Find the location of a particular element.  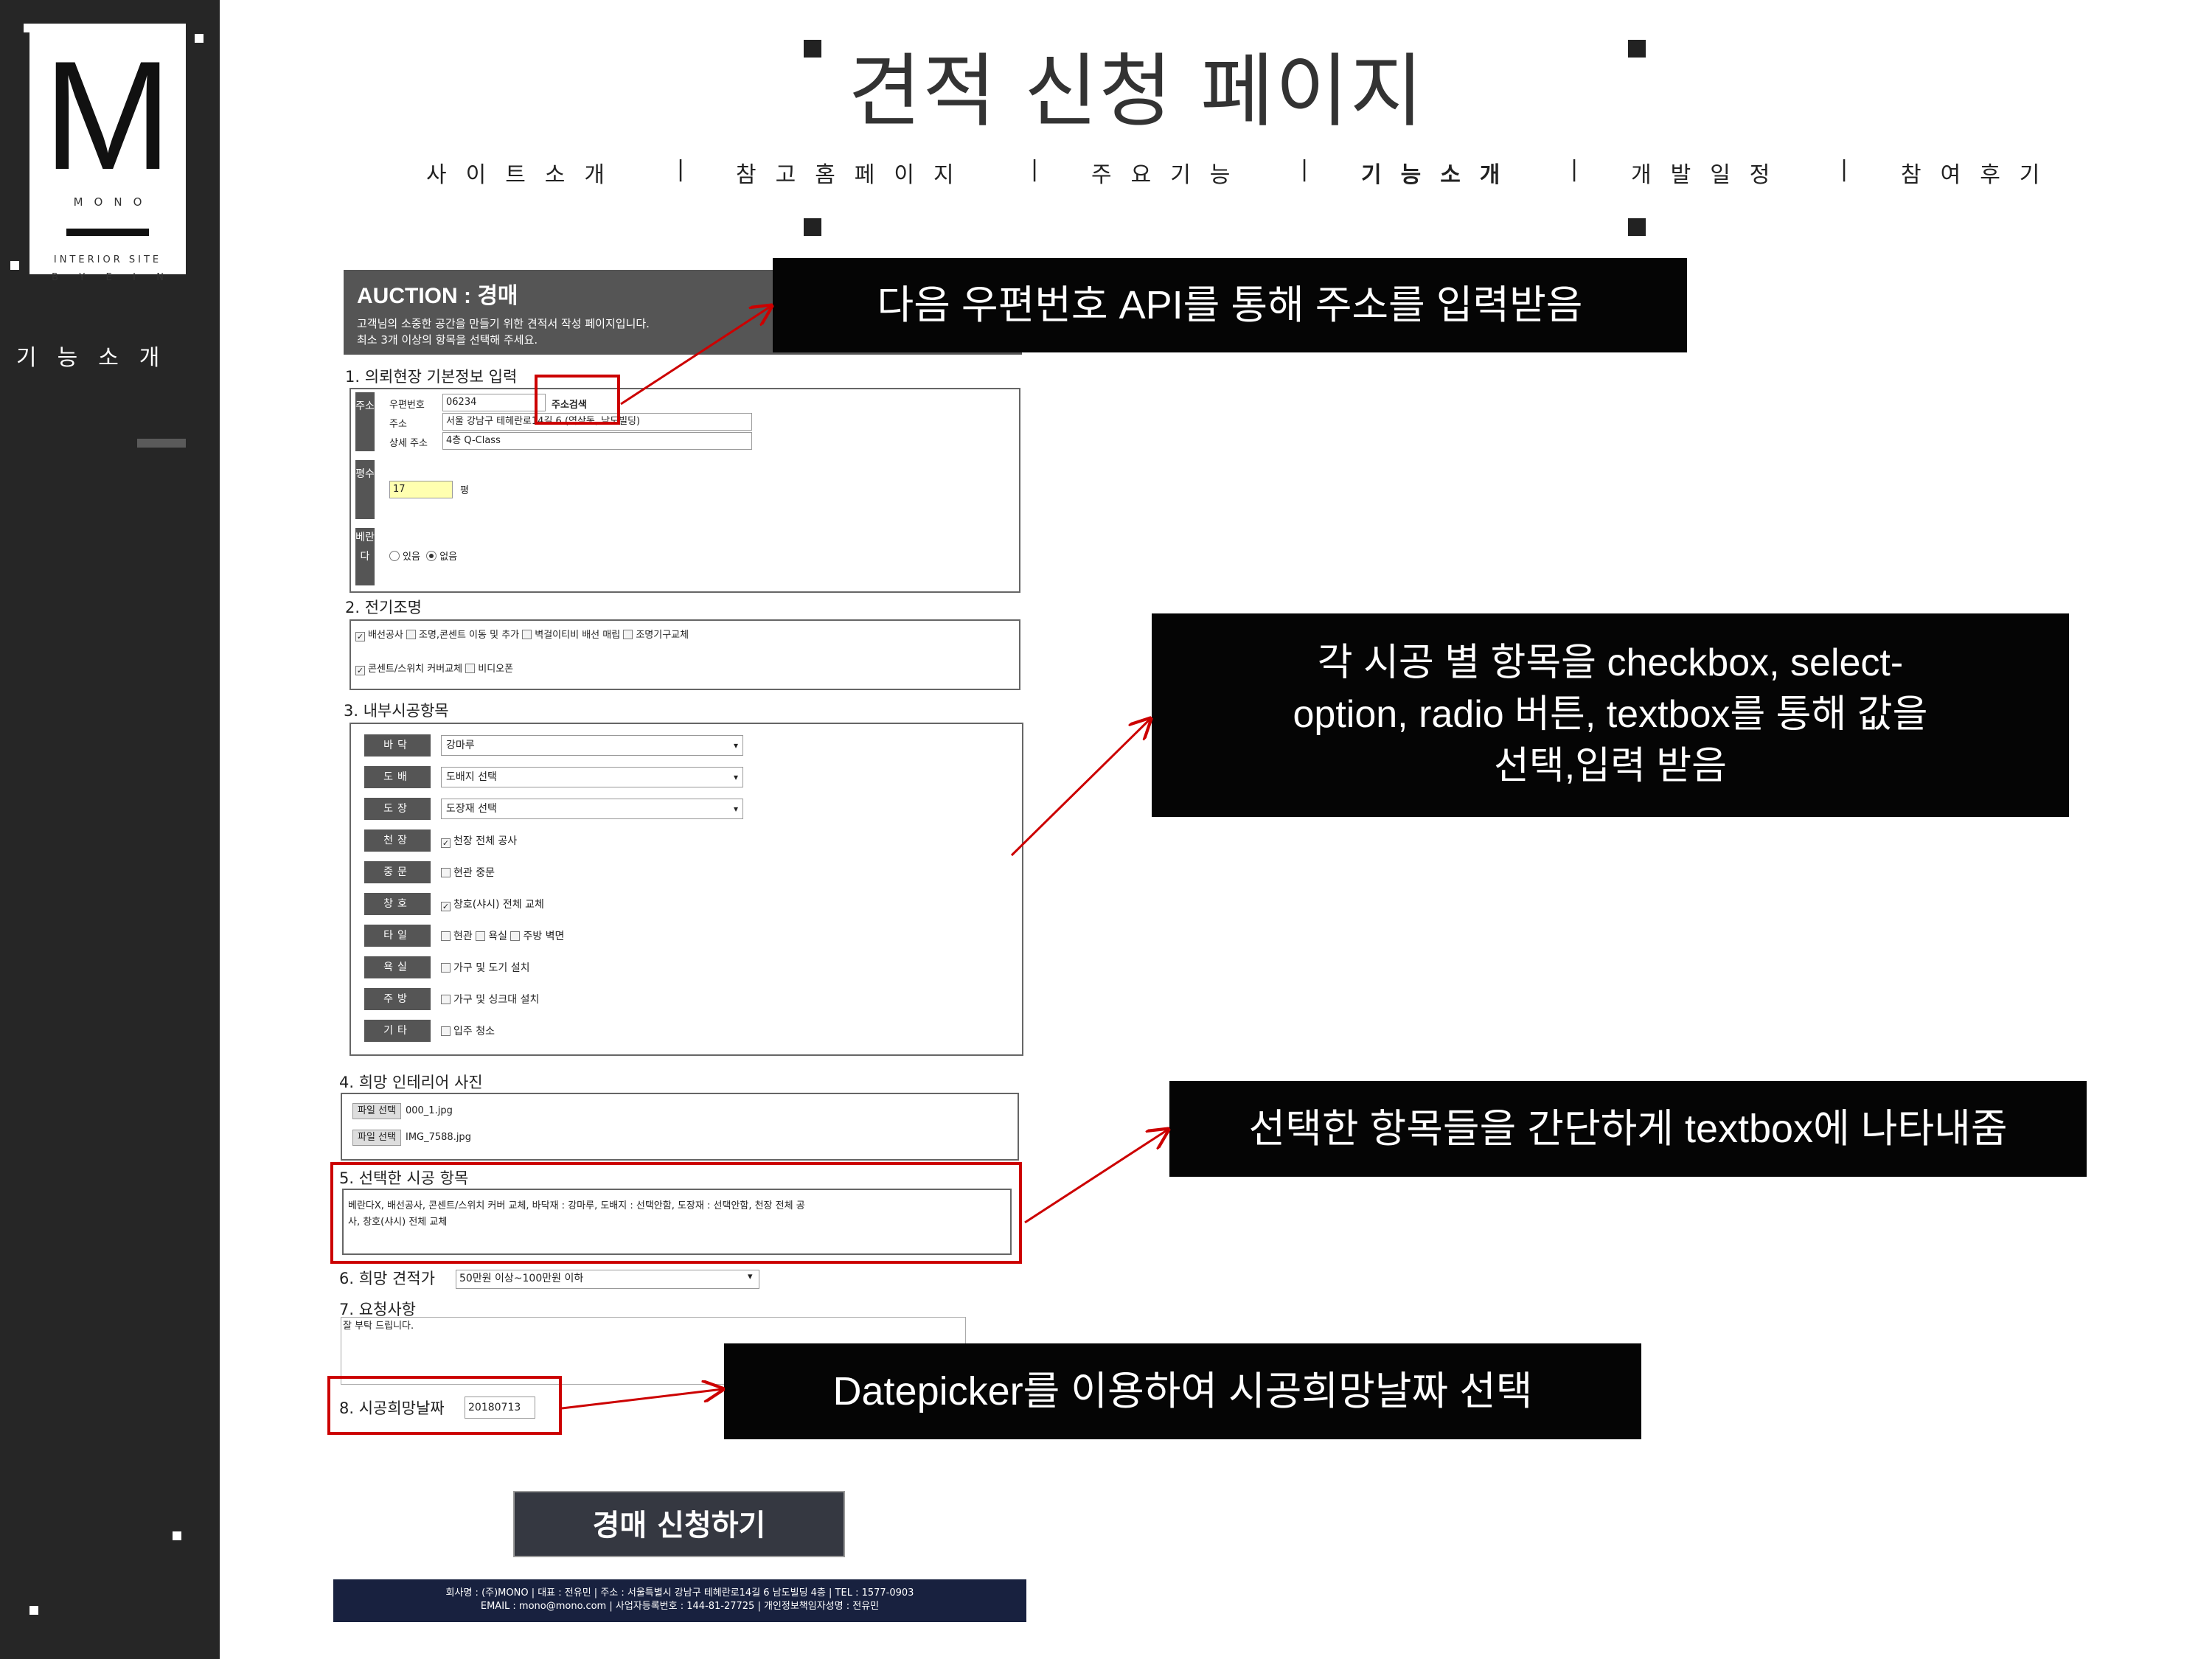

checkbox-label: 현관 is located at coordinates (463, 936).